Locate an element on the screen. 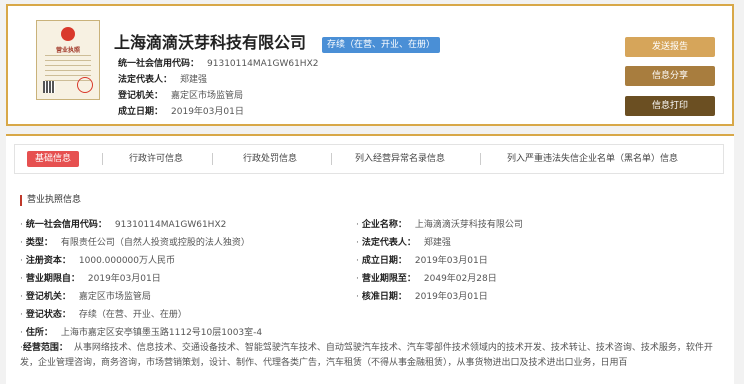 This screenshot has width=744, height=384. field-credit-code: · 统一社会信用代码： 91310114MA1GW61HX2 is located at coordinates (123, 225).